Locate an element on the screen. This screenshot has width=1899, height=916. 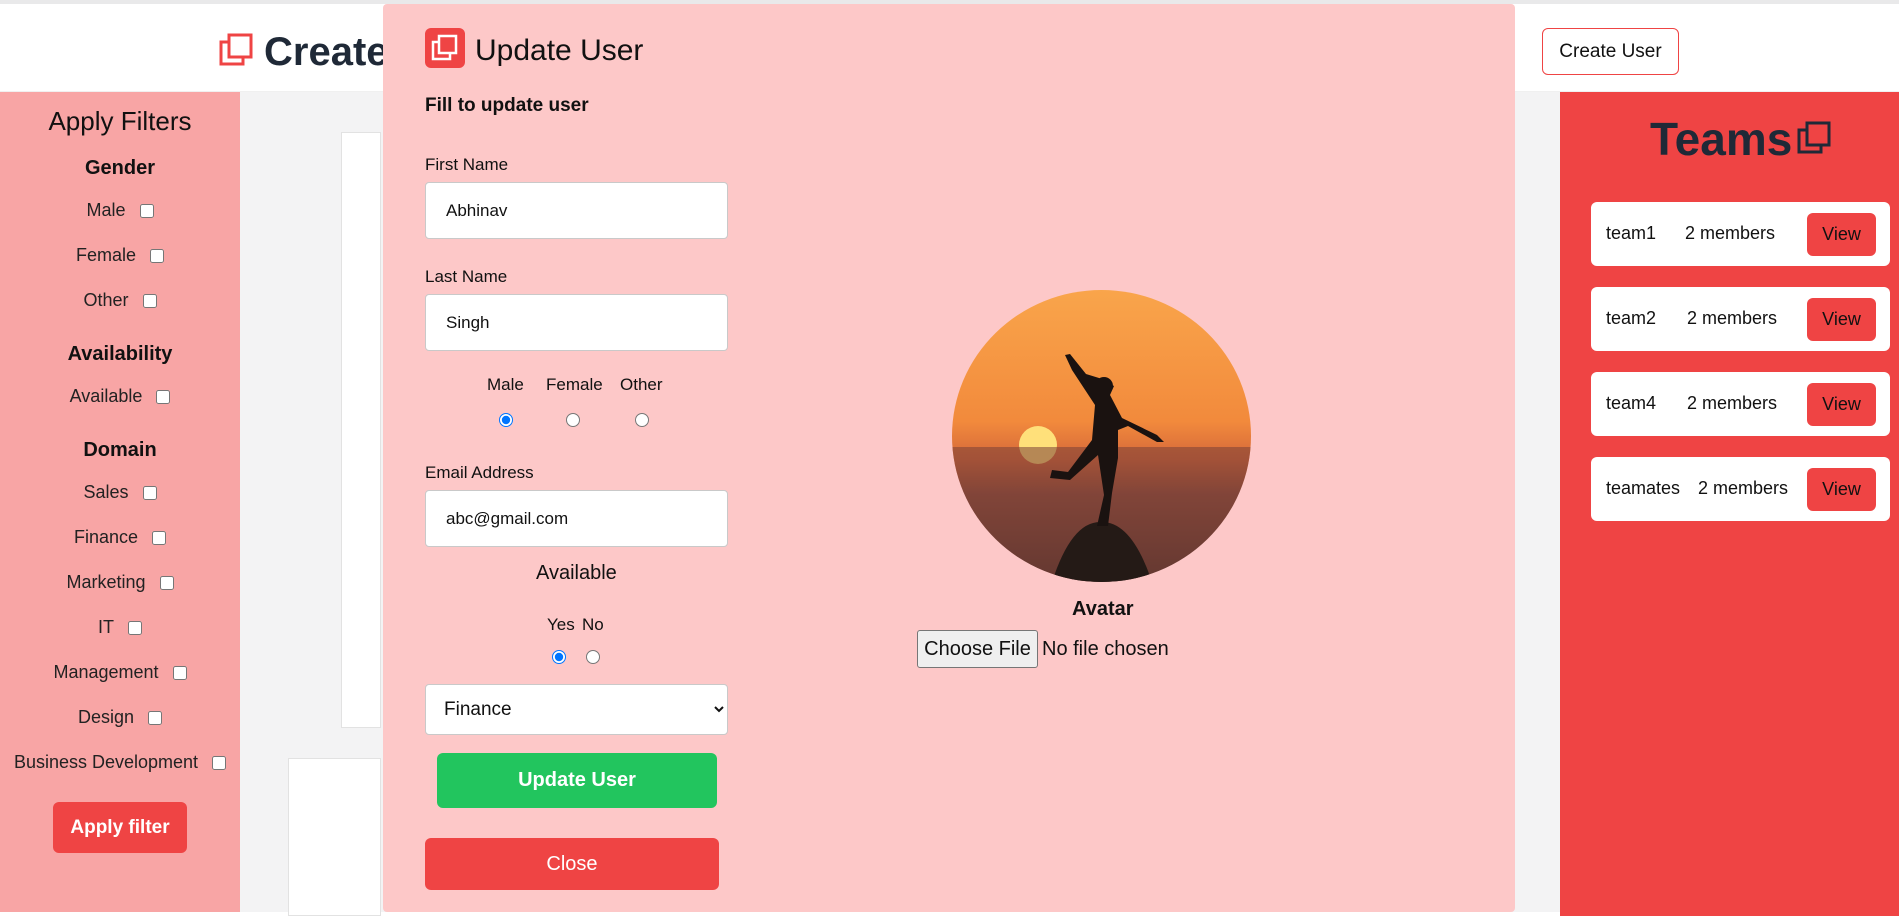
teams-title: Teams is located at coordinates (1721, 139).